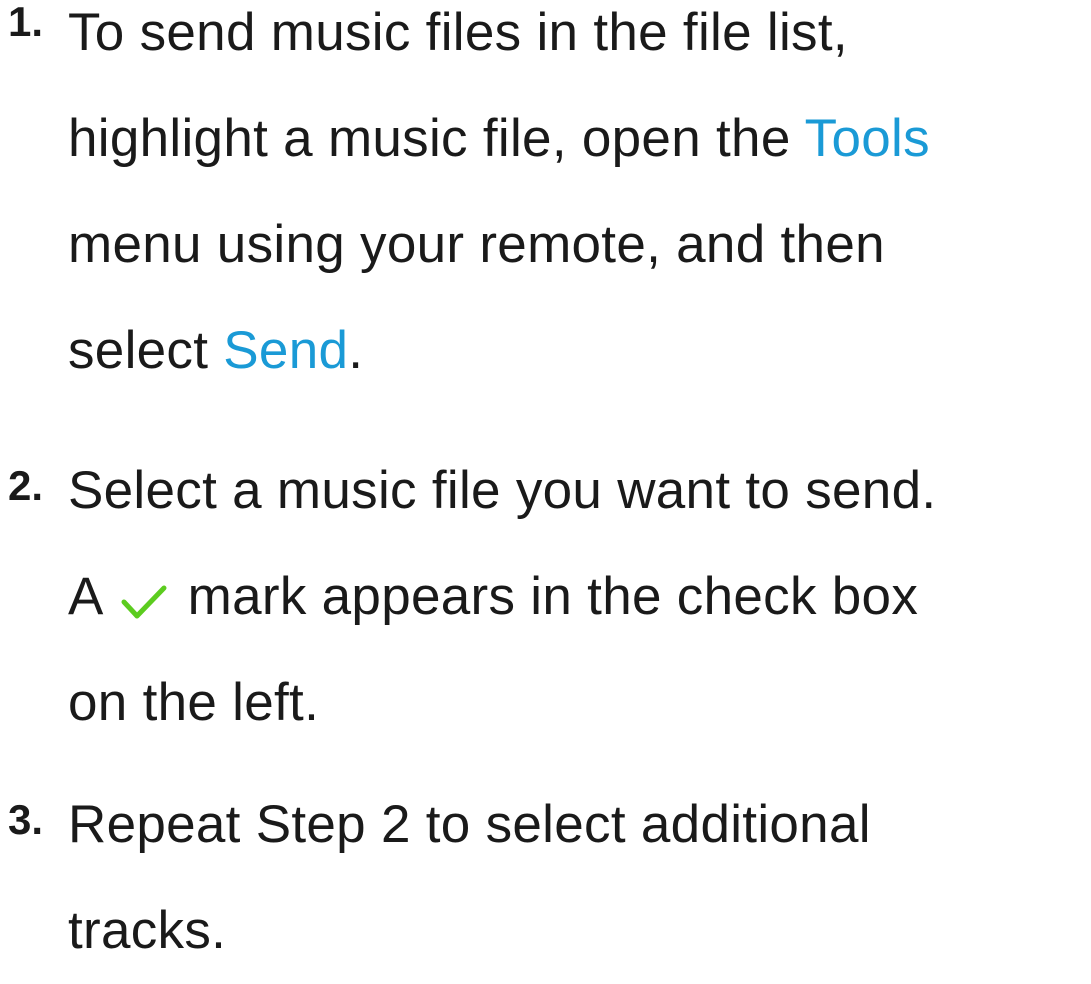  Describe the element at coordinates (458, 32) in the screenshot. I see `step-1-line-1: To send music files in the file list,` at that location.